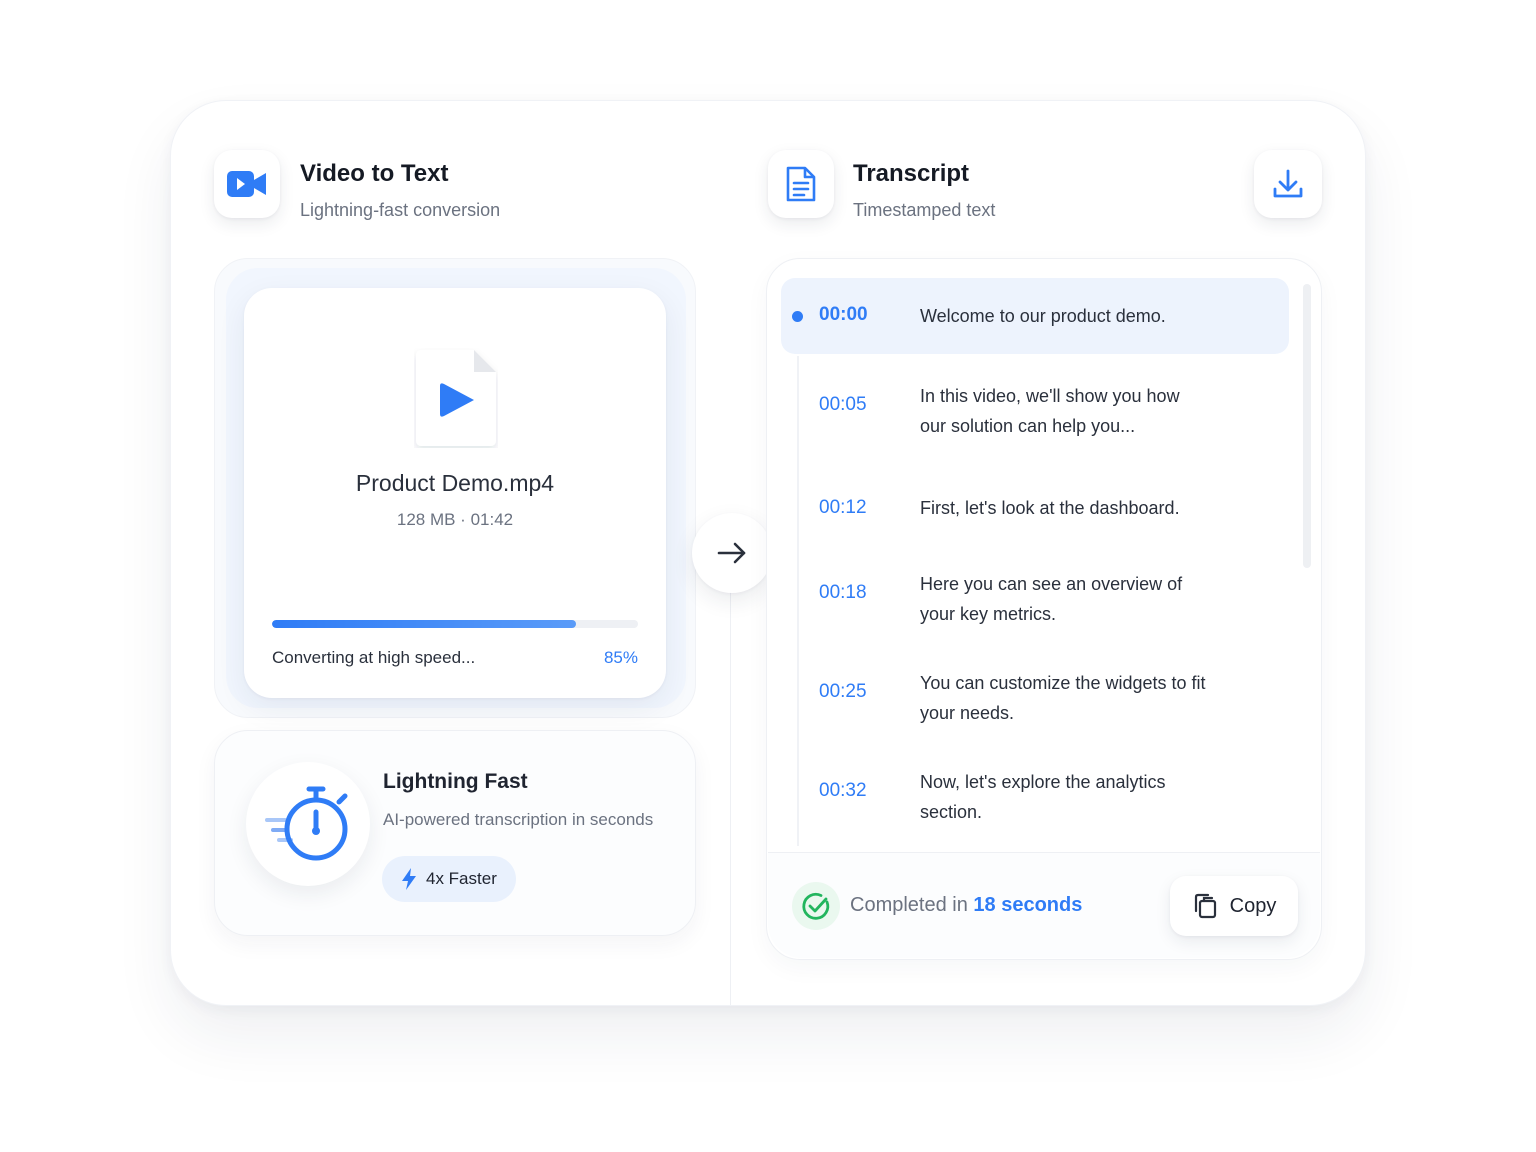  Describe the element at coordinates (456, 398) in the screenshot. I see `video-file-play-icon` at that location.